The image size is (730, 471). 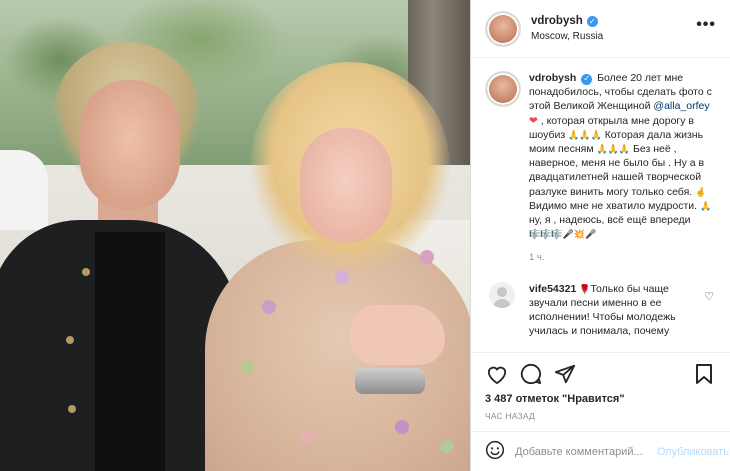 What do you see at coordinates (681, 106) in the screenshot?
I see `mention-link: @alla_orfey` at bounding box center [681, 106].